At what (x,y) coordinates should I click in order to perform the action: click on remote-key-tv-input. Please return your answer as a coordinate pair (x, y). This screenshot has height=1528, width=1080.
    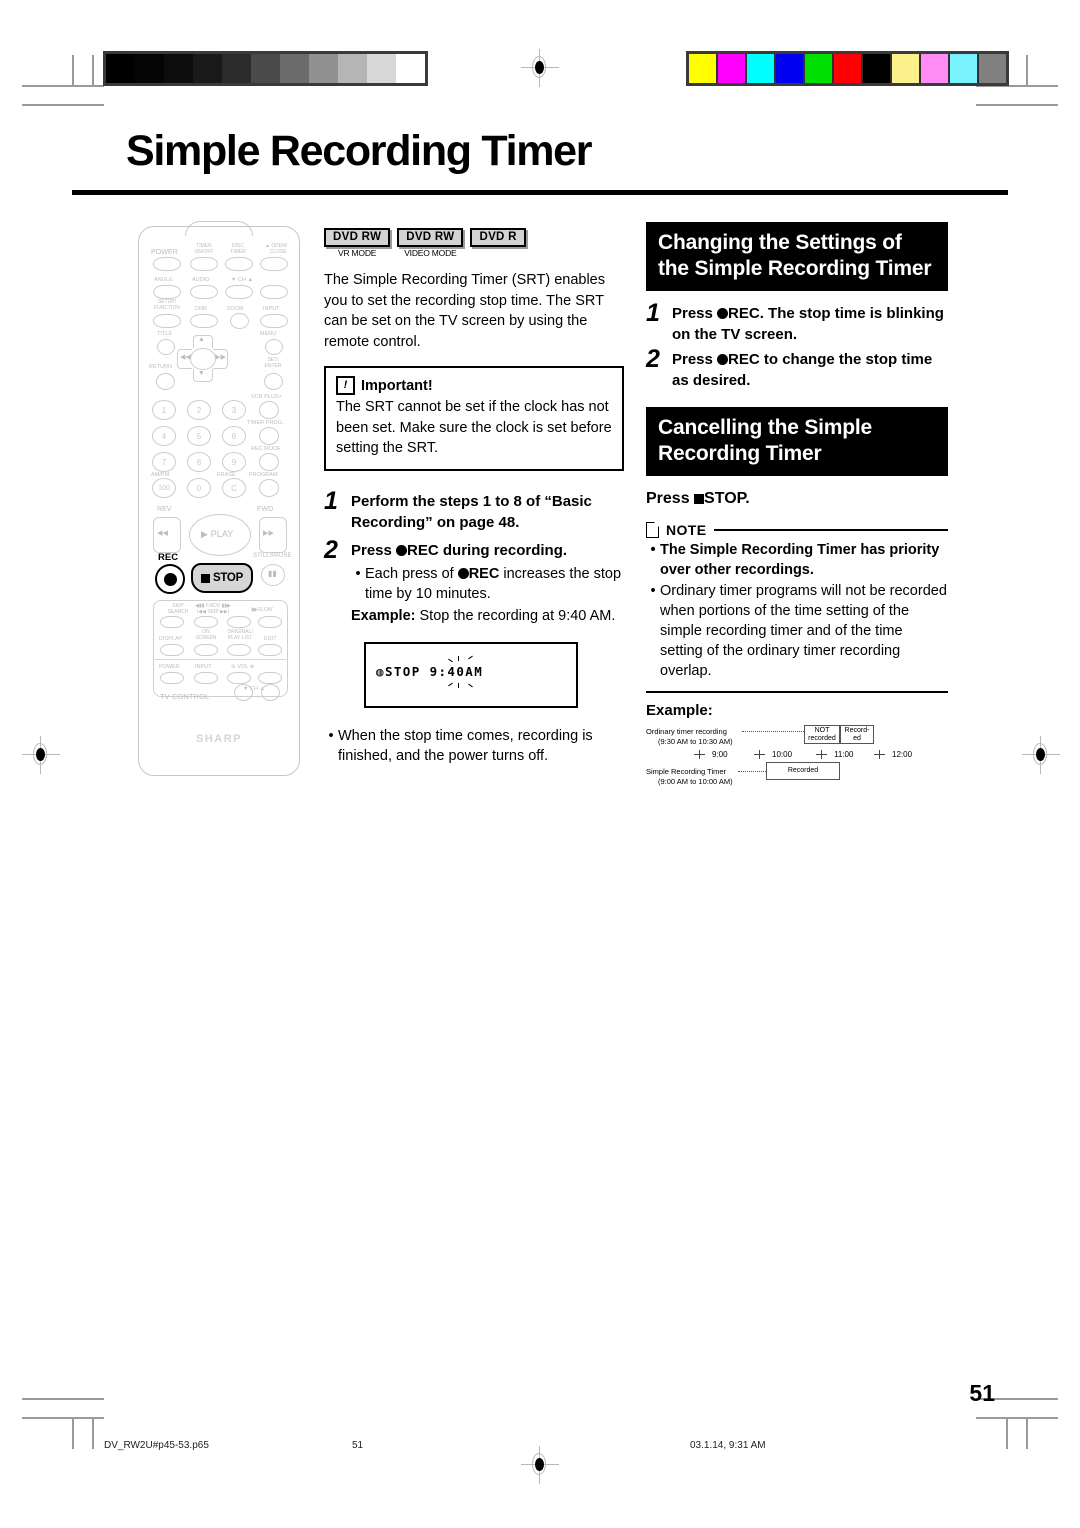
    Looking at the image, I should click on (206, 678).